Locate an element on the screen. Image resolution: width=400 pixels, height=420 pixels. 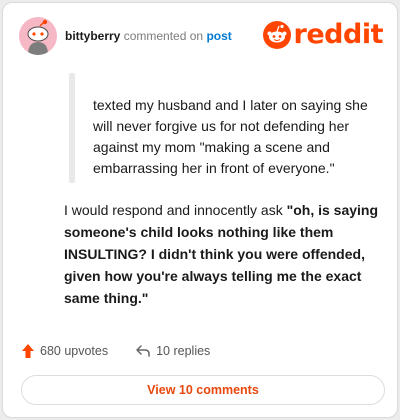
comment-actions: 680 upvotes 10 replies is located at coordinates (115, 351).